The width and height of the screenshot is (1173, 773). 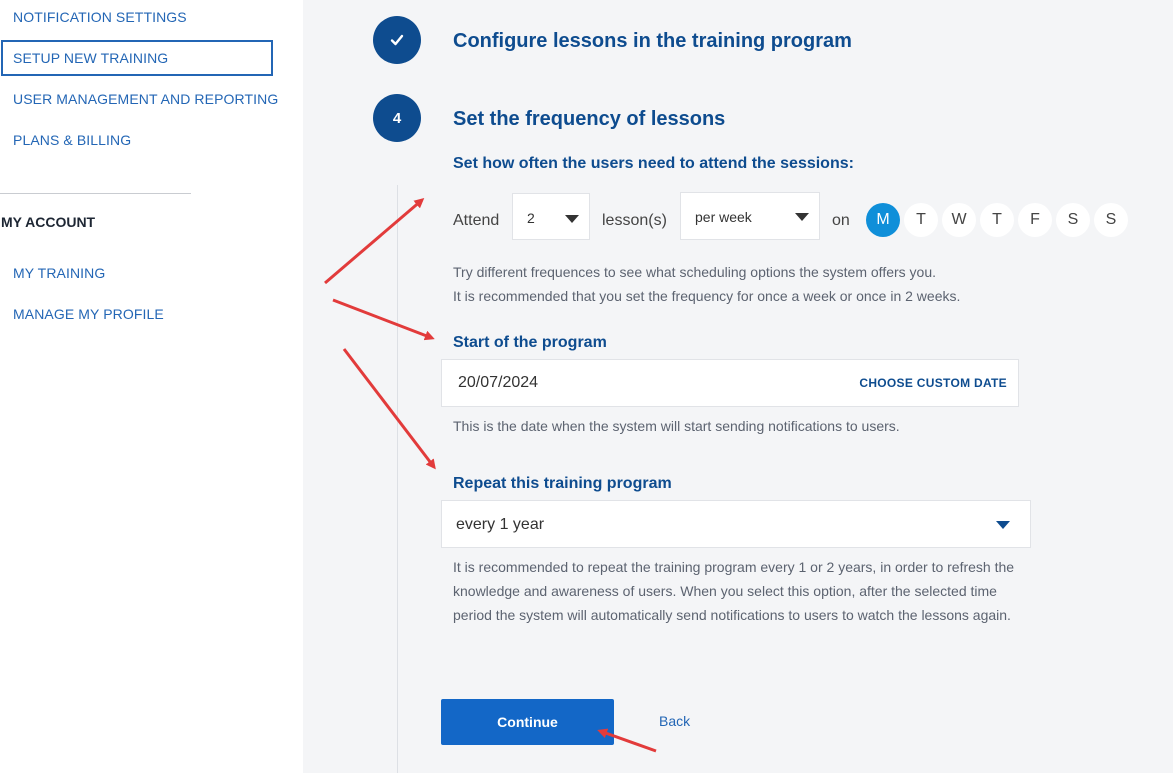 I want to click on step-current-title: Set the frequency of lessons, so click(x=589, y=119).